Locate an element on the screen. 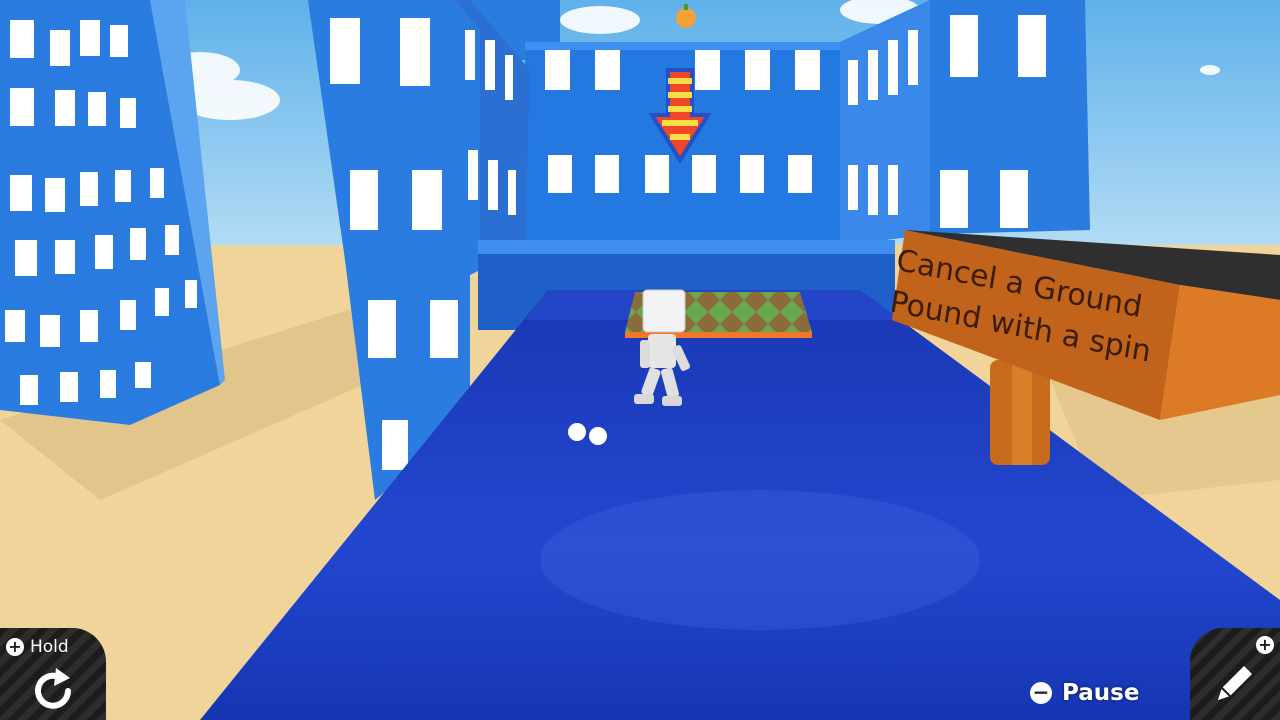  pause-button: − Pause is located at coordinates (1084, 693).